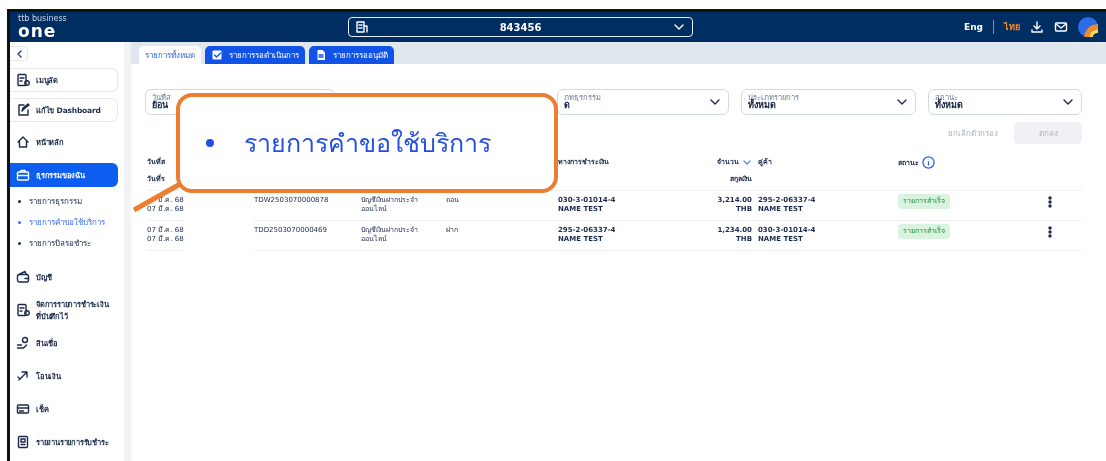  Describe the element at coordinates (64, 243) in the screenshot. I see `submenu-item: รายการบิลรอชำระ` at that location.